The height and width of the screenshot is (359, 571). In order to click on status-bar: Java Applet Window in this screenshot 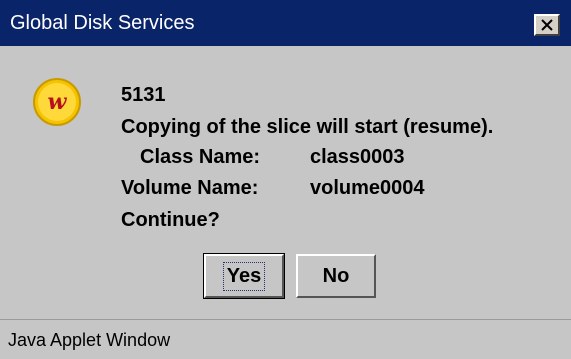, I will do `click(285, 339)`.